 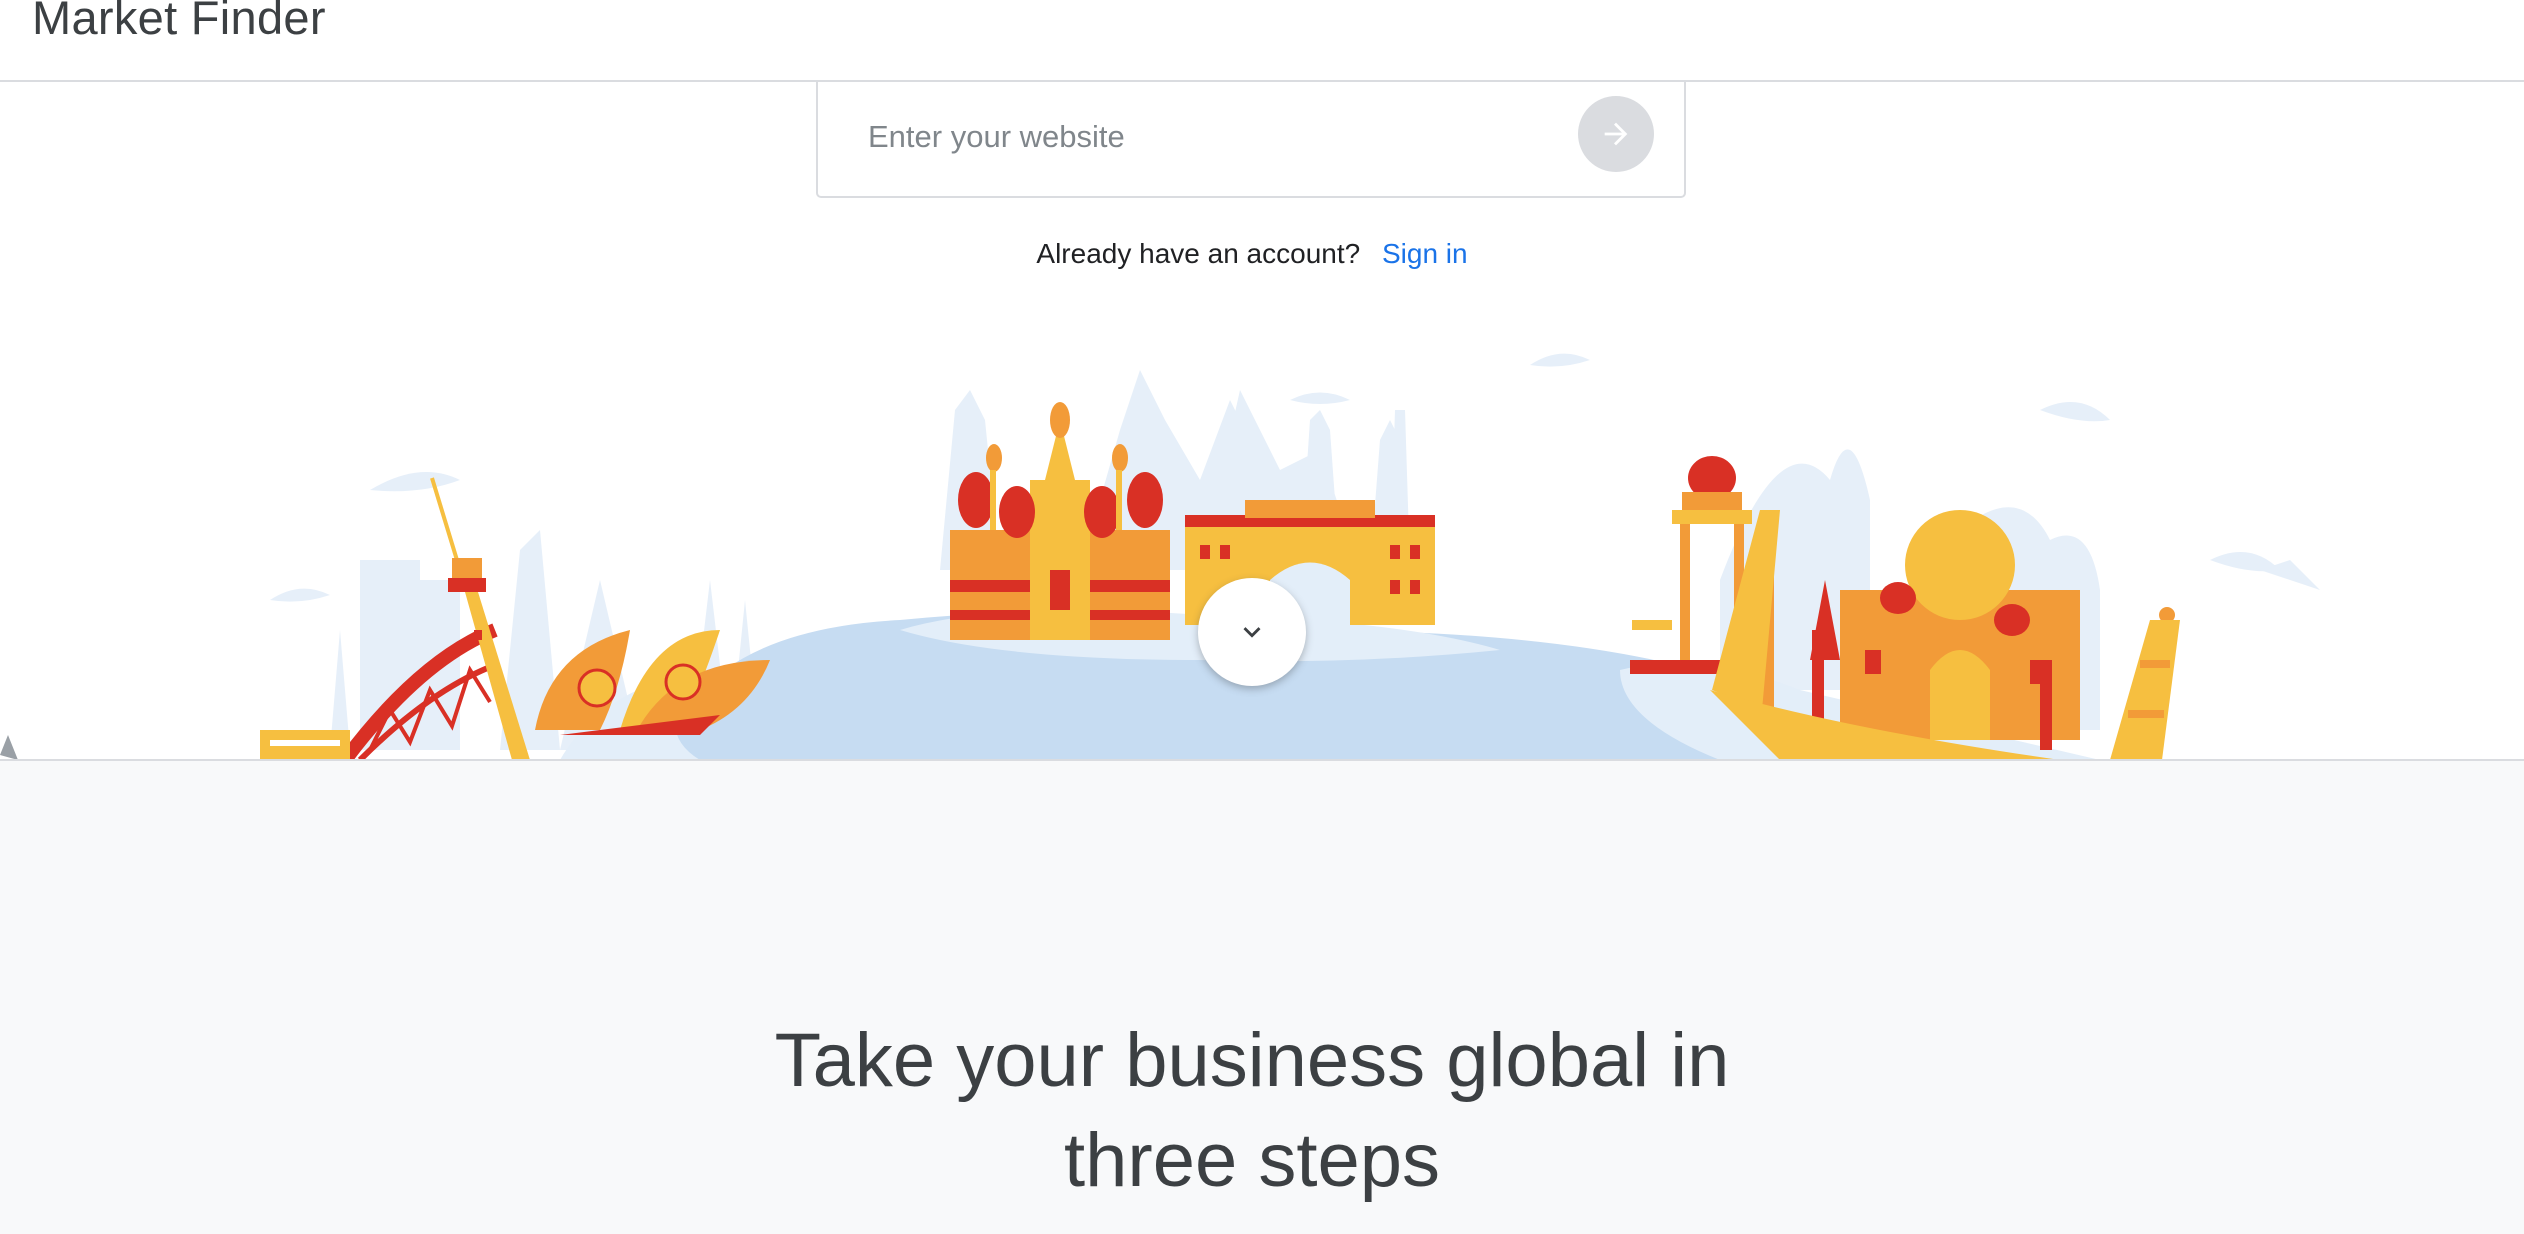 I want to click on top-app-bar: Market Finder, so click(x=1262, y=41).